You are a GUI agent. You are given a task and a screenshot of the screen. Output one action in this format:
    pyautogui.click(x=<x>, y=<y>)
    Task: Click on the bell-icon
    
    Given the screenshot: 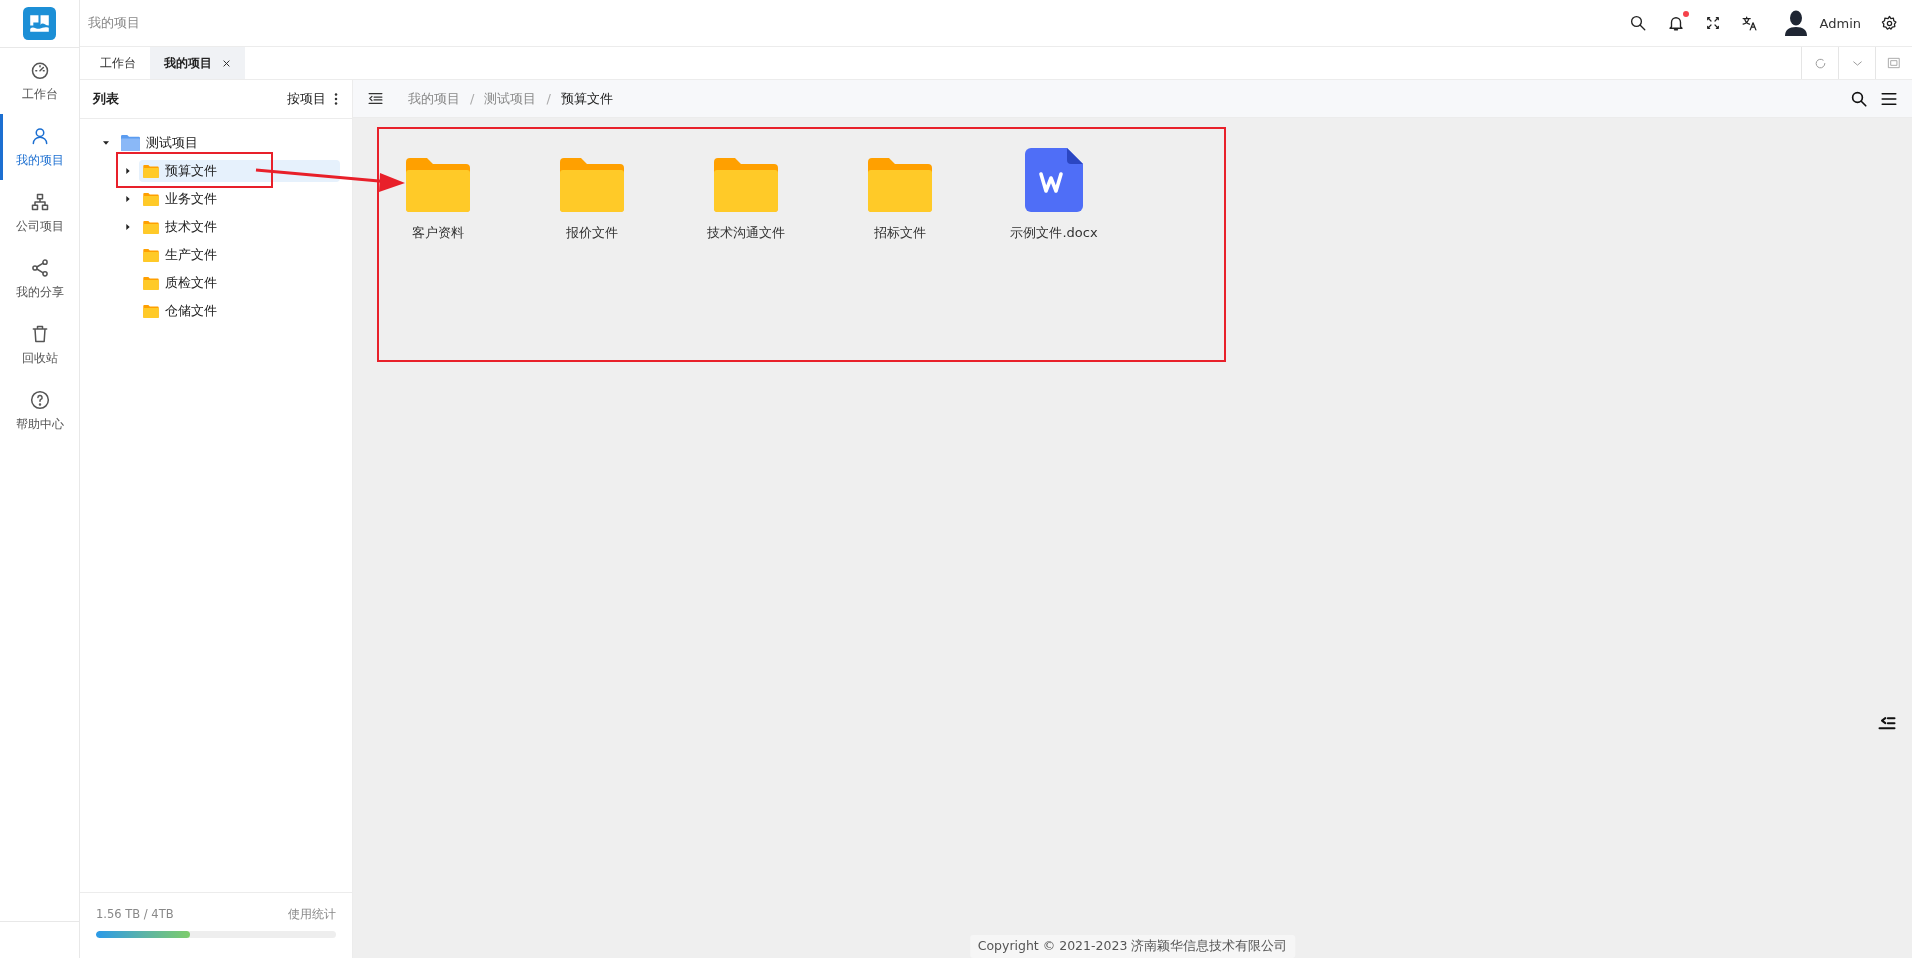 What is the action you would take?
    pyautogui.click(x=1675, y=23)
    